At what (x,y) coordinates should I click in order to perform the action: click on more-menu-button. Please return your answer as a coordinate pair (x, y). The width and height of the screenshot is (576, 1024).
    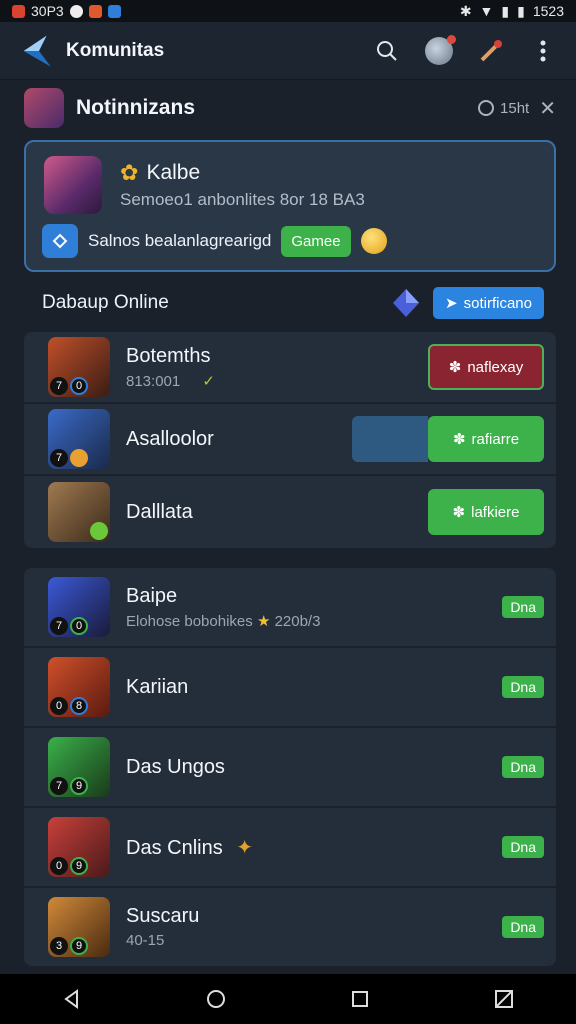
    Looking at the image, I should click on (543, 51).